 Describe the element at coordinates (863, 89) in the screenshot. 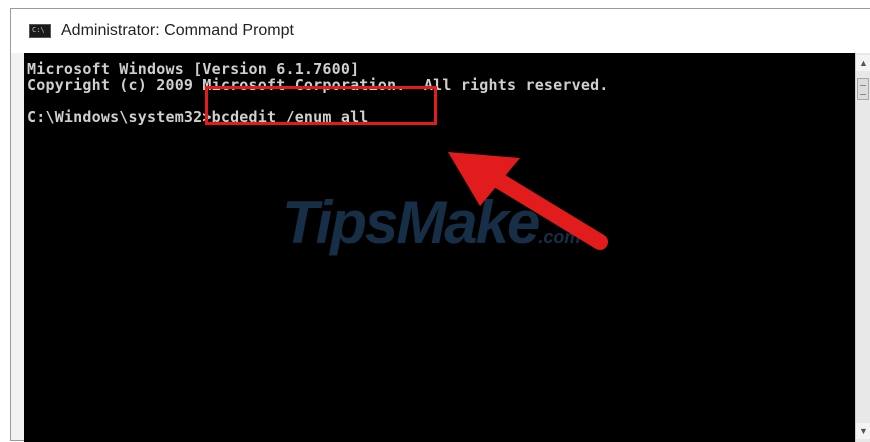

I see `scroll-thumb` at that location.